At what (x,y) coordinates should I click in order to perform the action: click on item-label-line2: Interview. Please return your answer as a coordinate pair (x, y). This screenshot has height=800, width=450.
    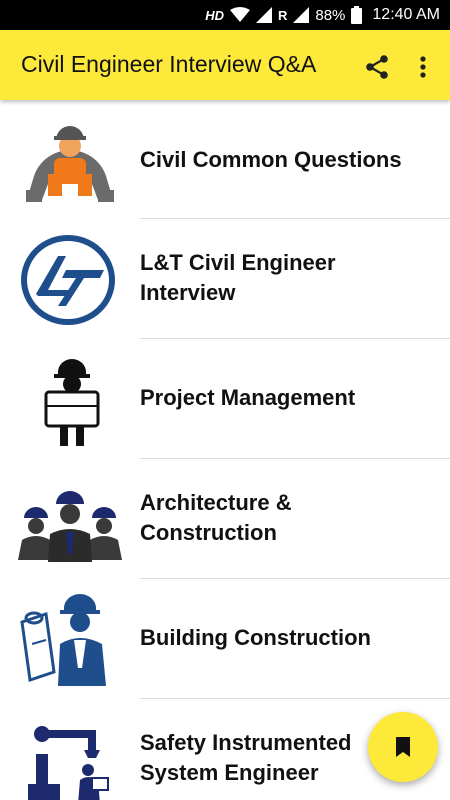
    Looking at the image, I should click on (188, 292).